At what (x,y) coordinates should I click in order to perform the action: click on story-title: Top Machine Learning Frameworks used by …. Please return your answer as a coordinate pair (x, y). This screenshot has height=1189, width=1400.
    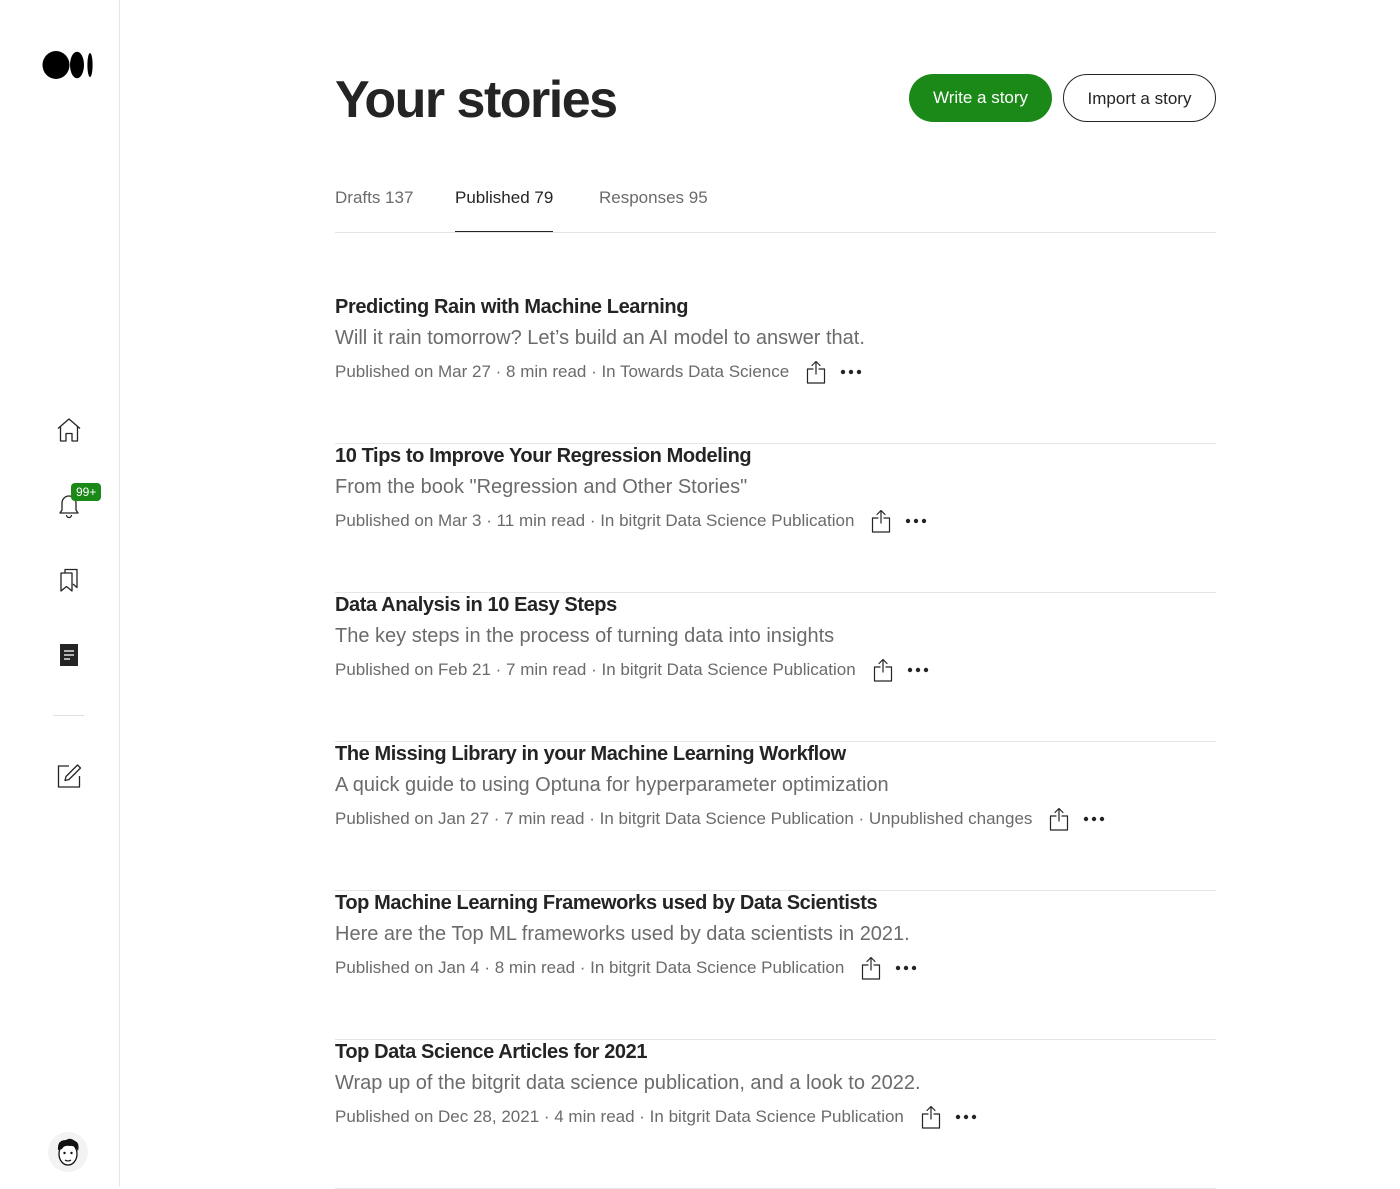
    Looking at the image, I should click on (606, 903).